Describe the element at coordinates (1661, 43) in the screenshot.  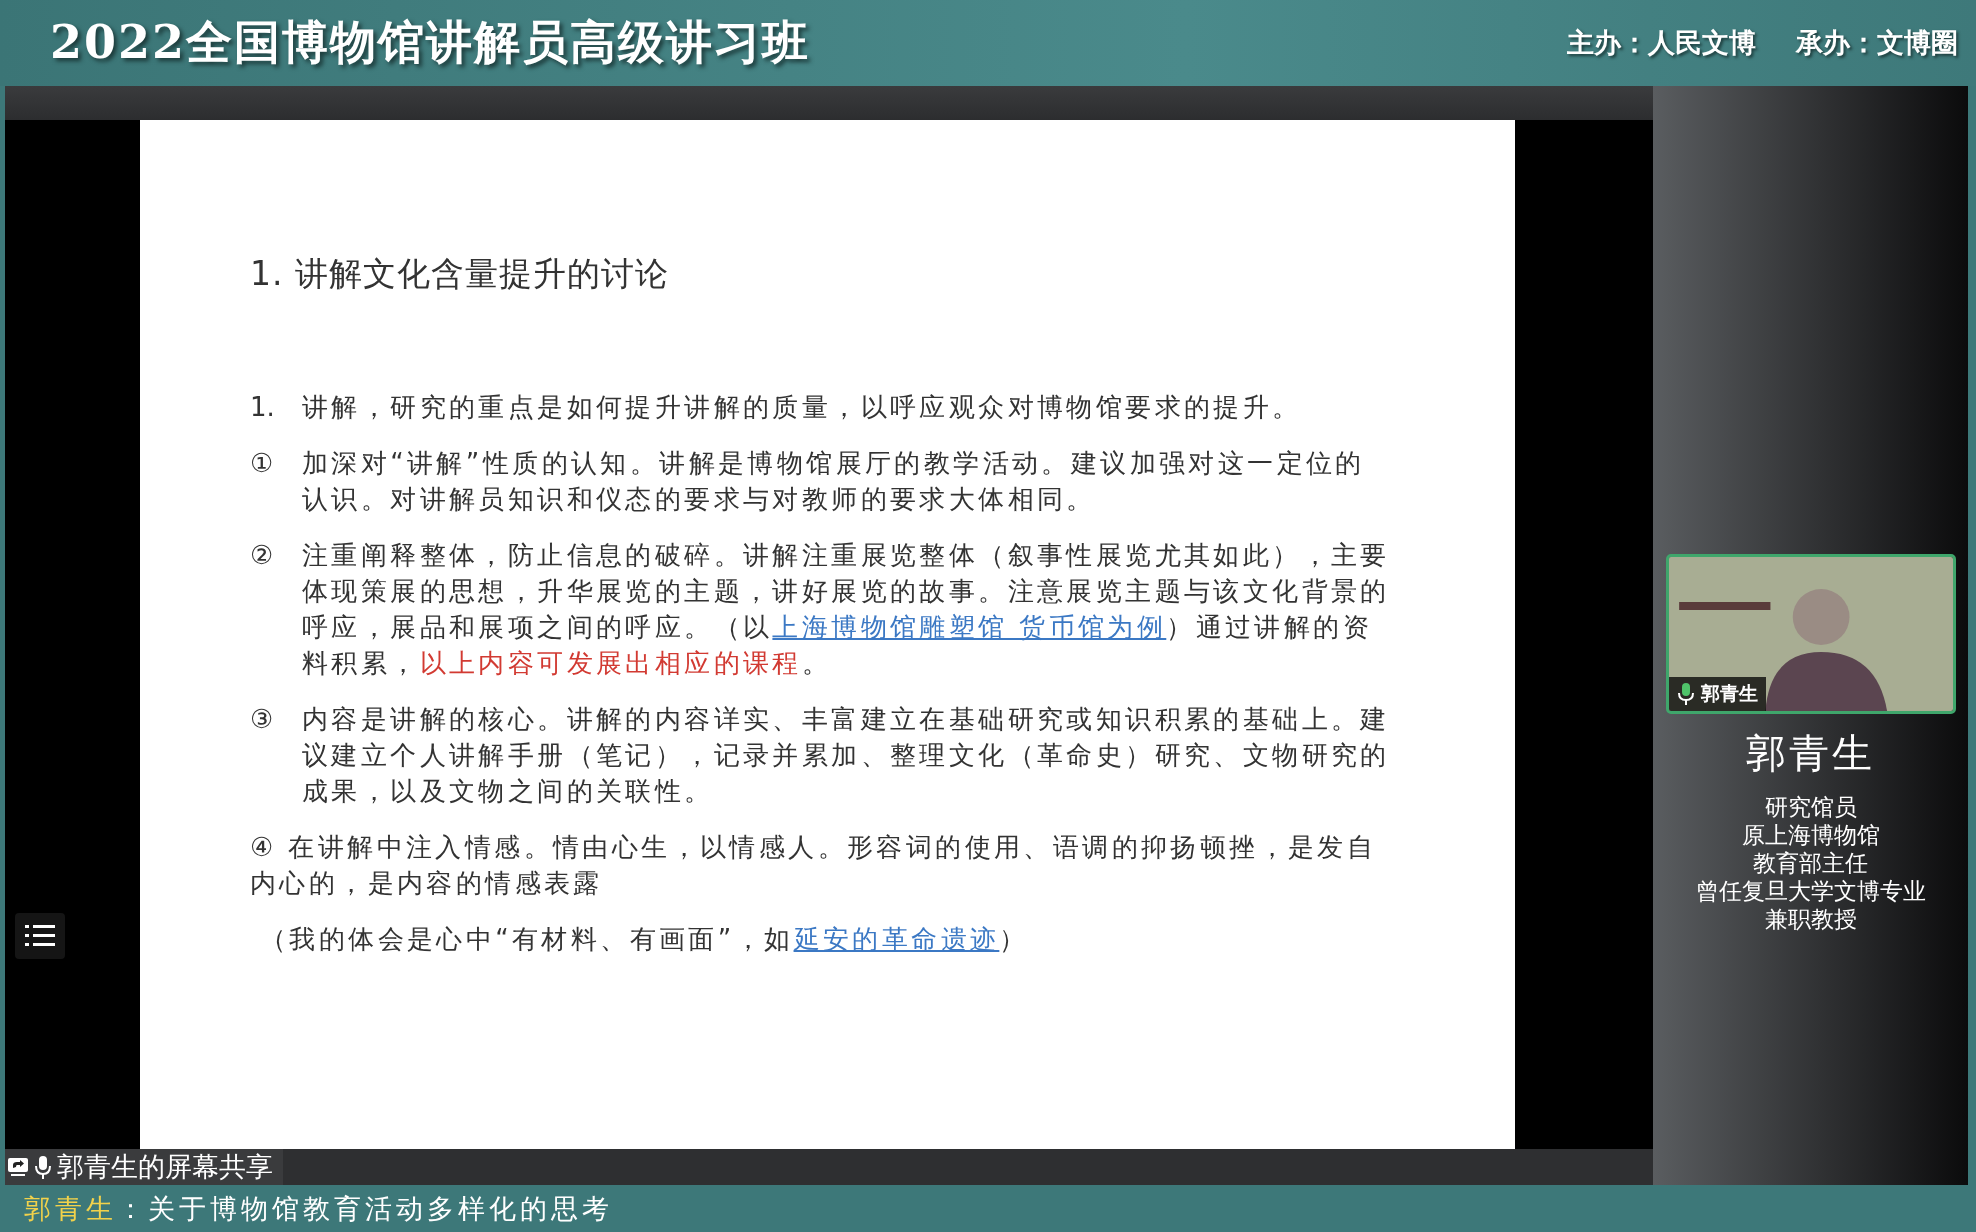
I see `organizer-label: 主办：人民文博` at that location.